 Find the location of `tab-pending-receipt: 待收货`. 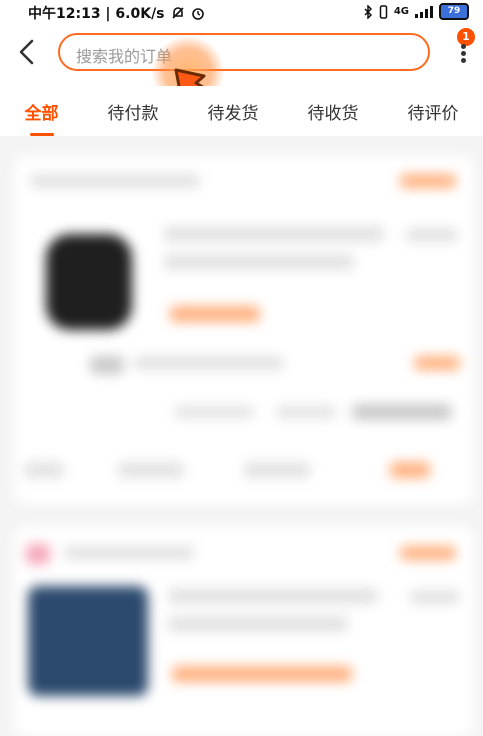

tab-pending-receipt: 待收货 is located at coordinates (333, 111).